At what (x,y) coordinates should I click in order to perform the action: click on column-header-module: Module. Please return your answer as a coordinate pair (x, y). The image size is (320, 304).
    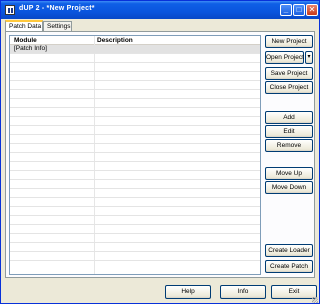
    Looking at the image, I should click on (25, 40).